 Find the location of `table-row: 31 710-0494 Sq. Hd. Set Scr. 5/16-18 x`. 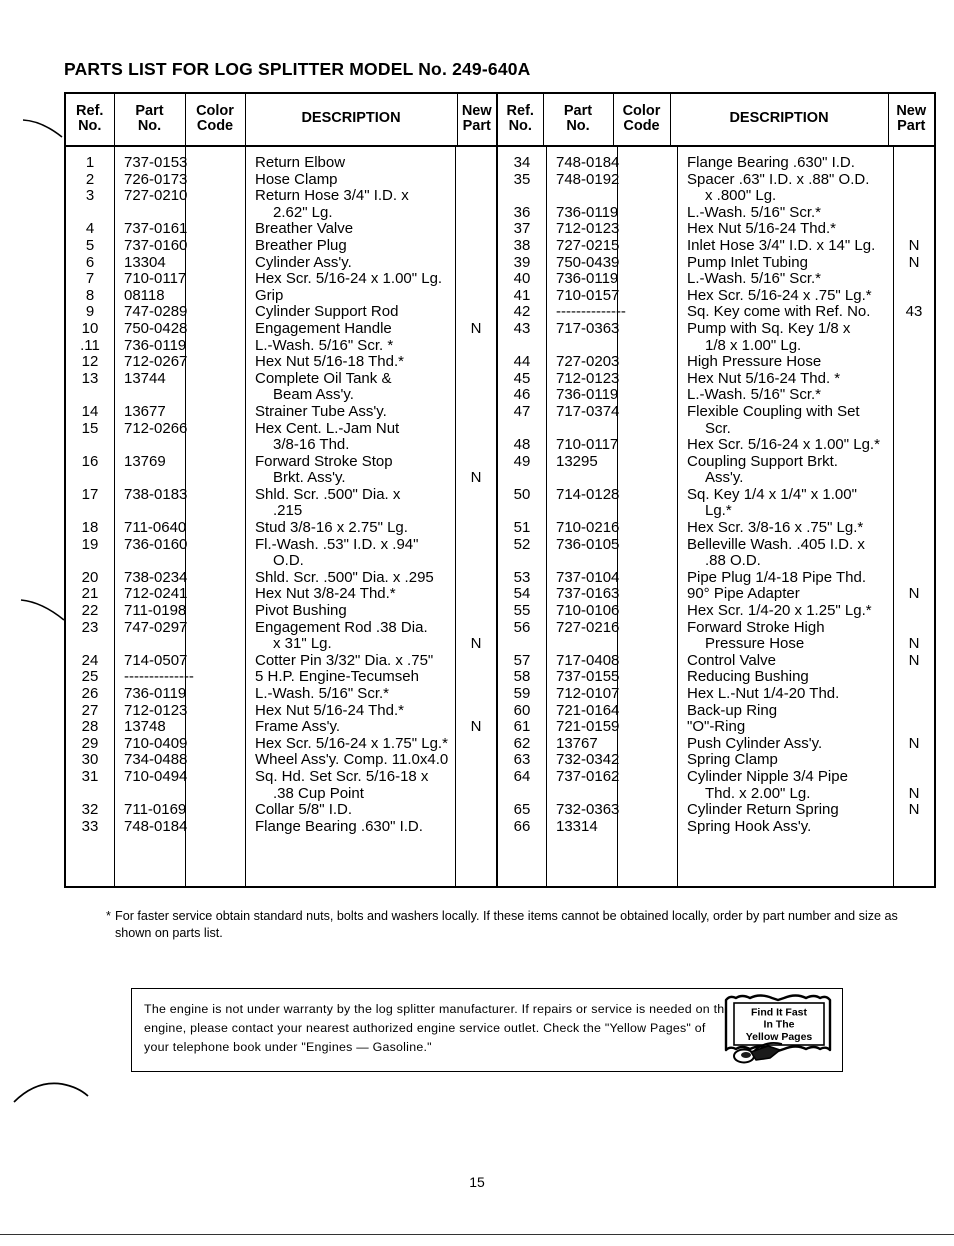

table-row: 31 710-0494 Sq. Hd. Set Scr. 5/16-18 x is located at coordinates (281, 776).